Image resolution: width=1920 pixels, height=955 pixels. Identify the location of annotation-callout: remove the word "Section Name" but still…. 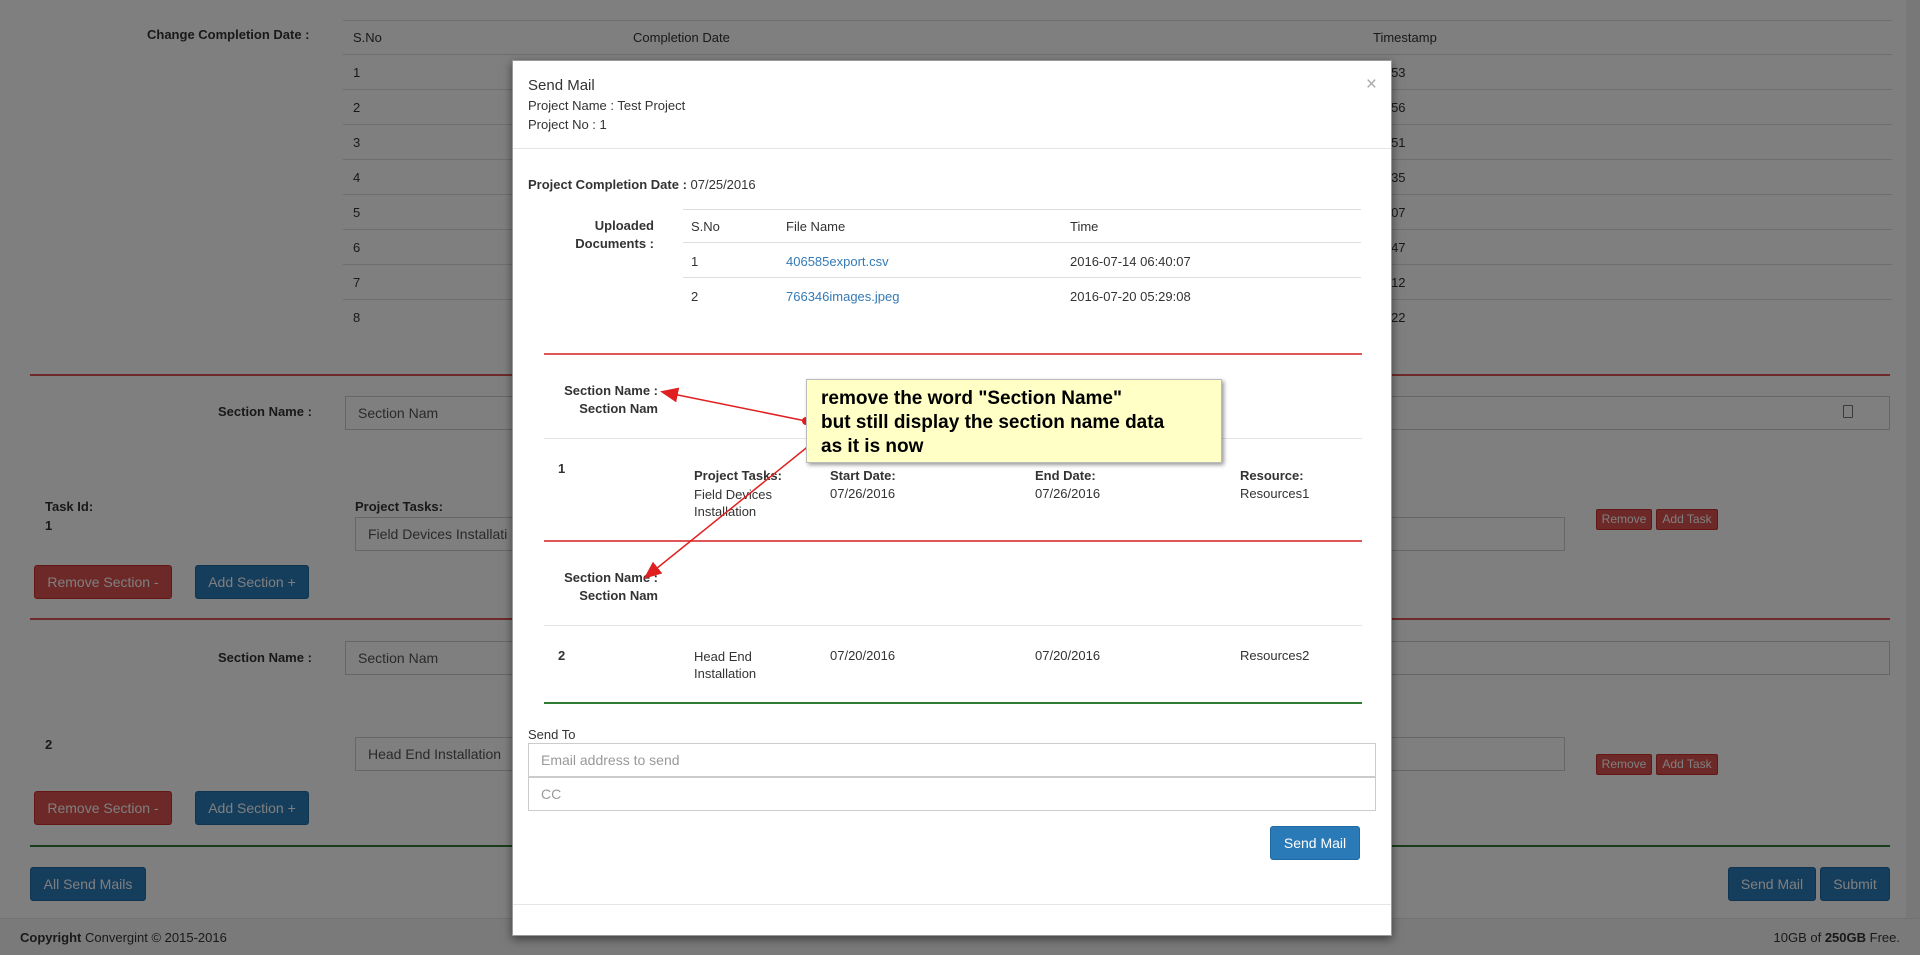
(1014, 421).